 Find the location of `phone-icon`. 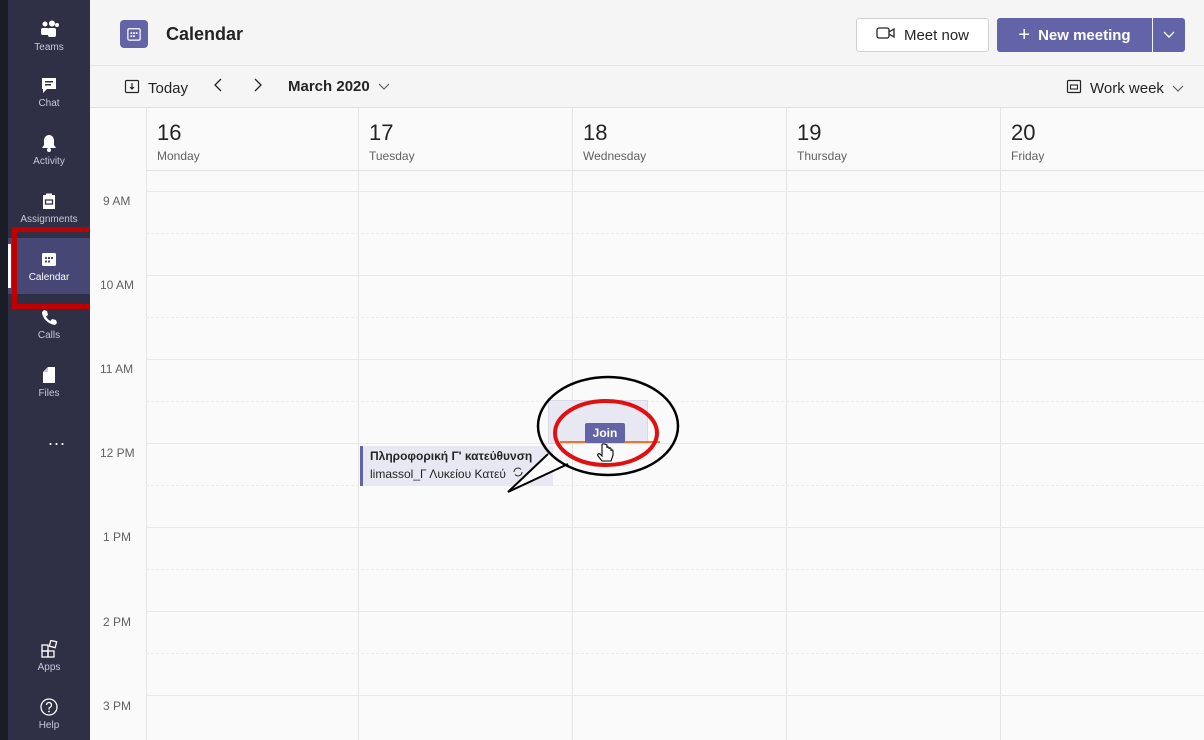

phone-icon is located at coordinates (49, 317).